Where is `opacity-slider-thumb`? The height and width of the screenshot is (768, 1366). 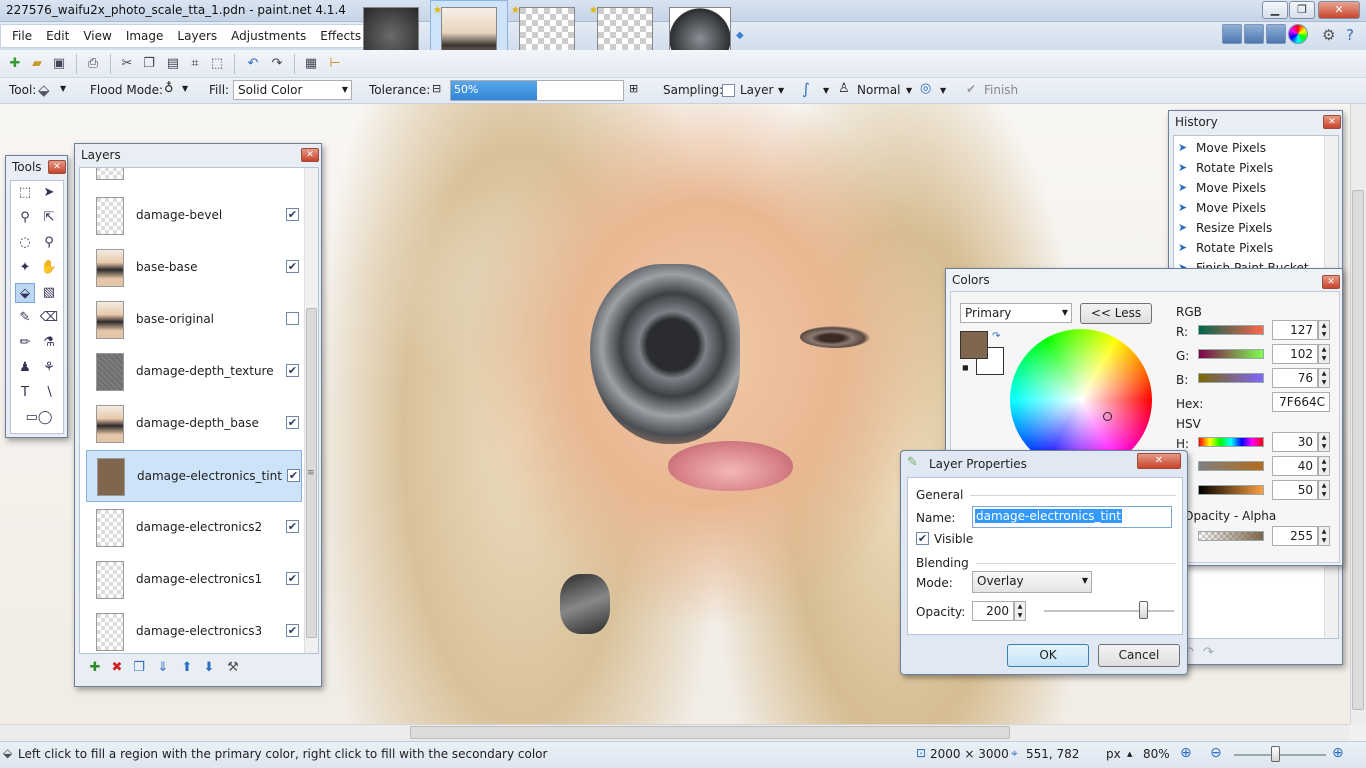
opacity-slider-thumb is located at coordinates (1143, 610).